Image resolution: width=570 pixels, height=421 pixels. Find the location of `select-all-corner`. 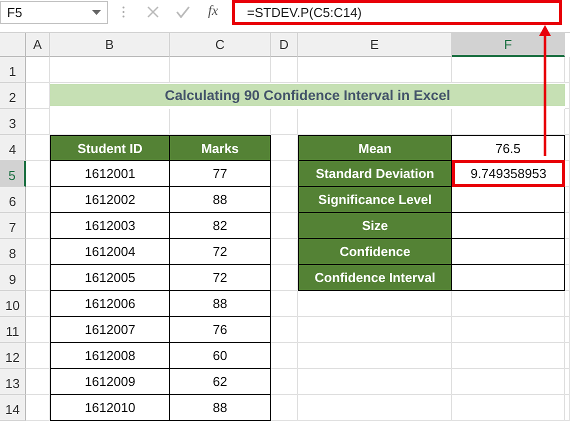

select-all-corner is located at coordinates (13, 45).